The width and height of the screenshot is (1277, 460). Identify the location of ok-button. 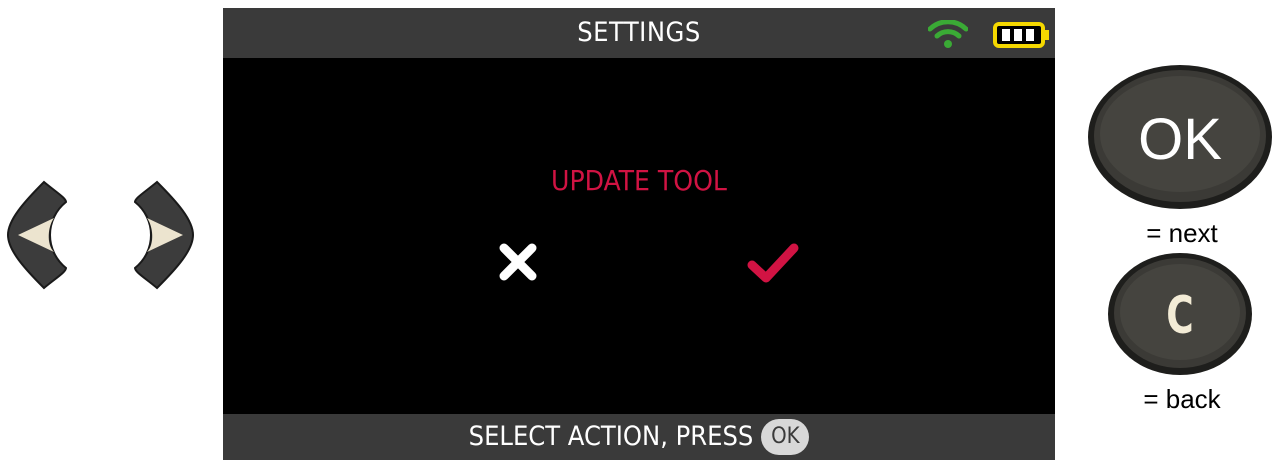
(1180, 137).